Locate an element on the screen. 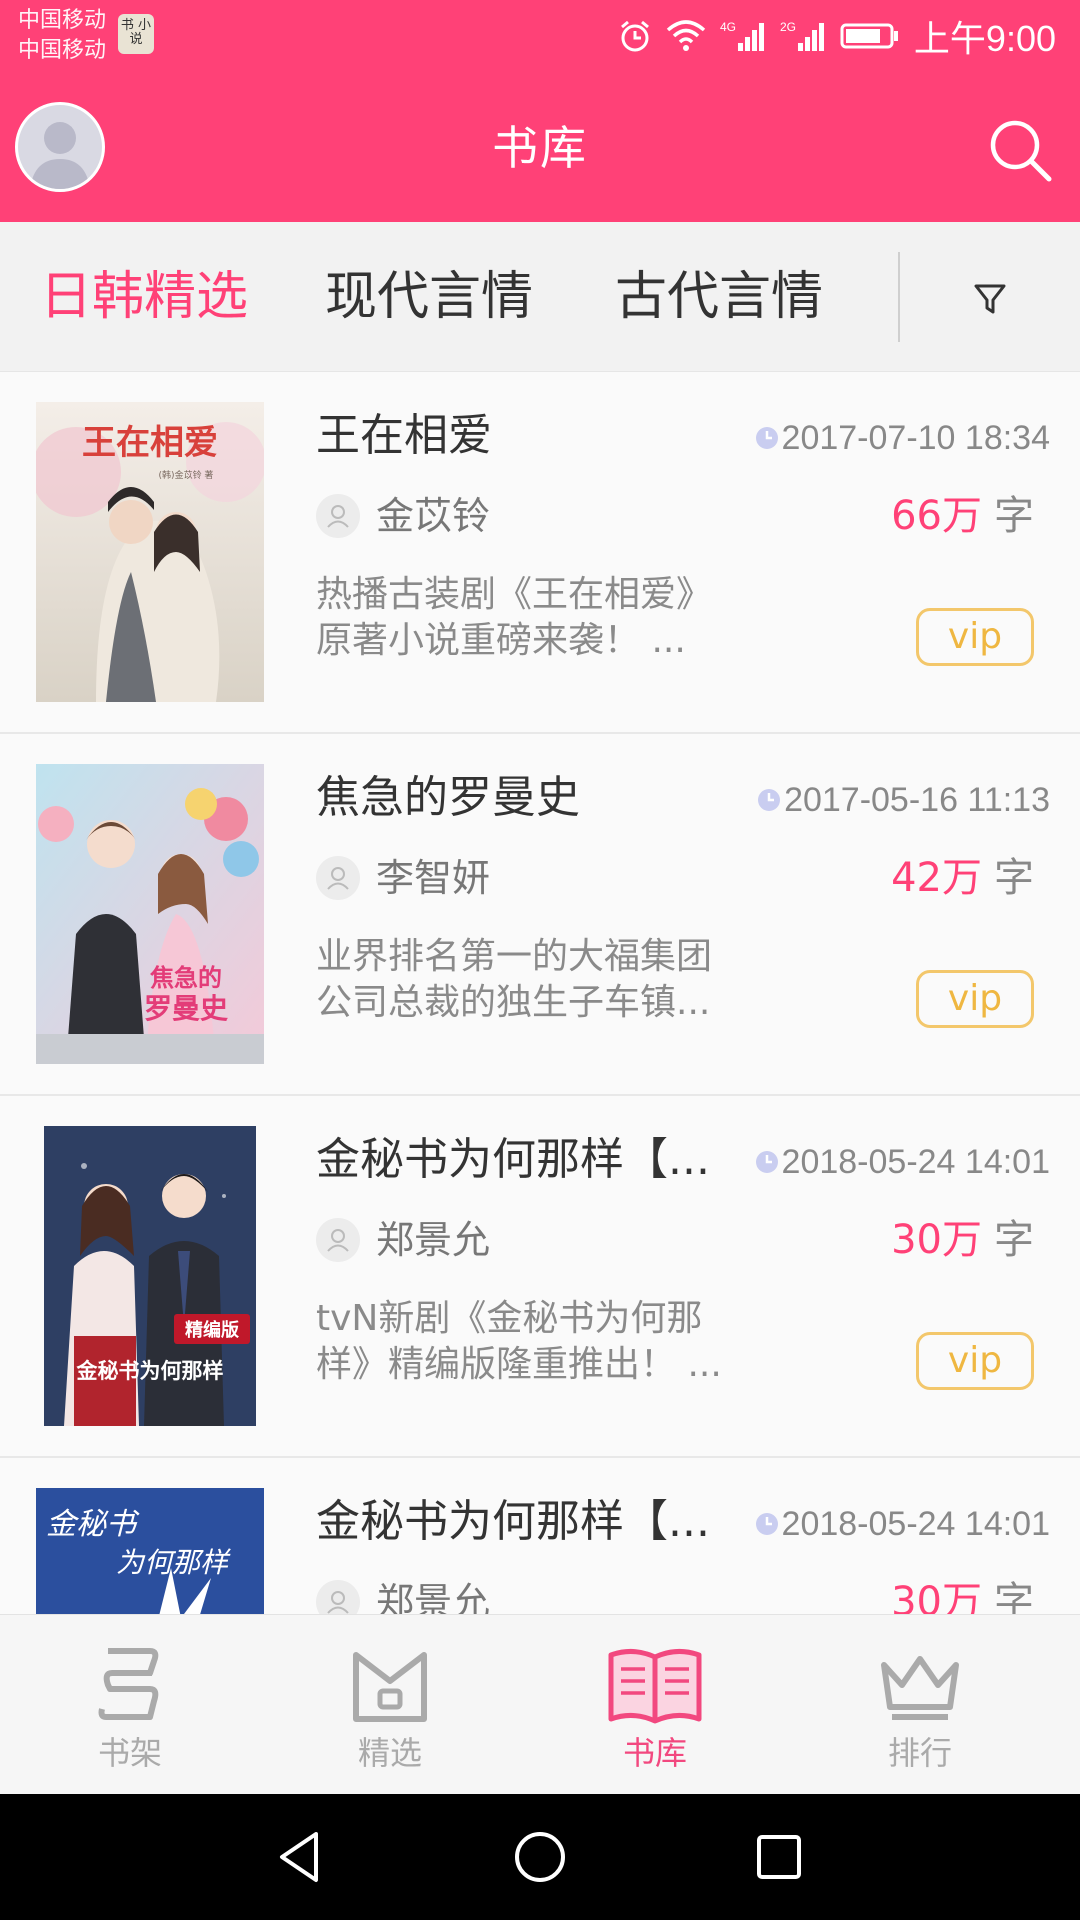  nav-label: 精选 is located at coordinates (389, 1753).